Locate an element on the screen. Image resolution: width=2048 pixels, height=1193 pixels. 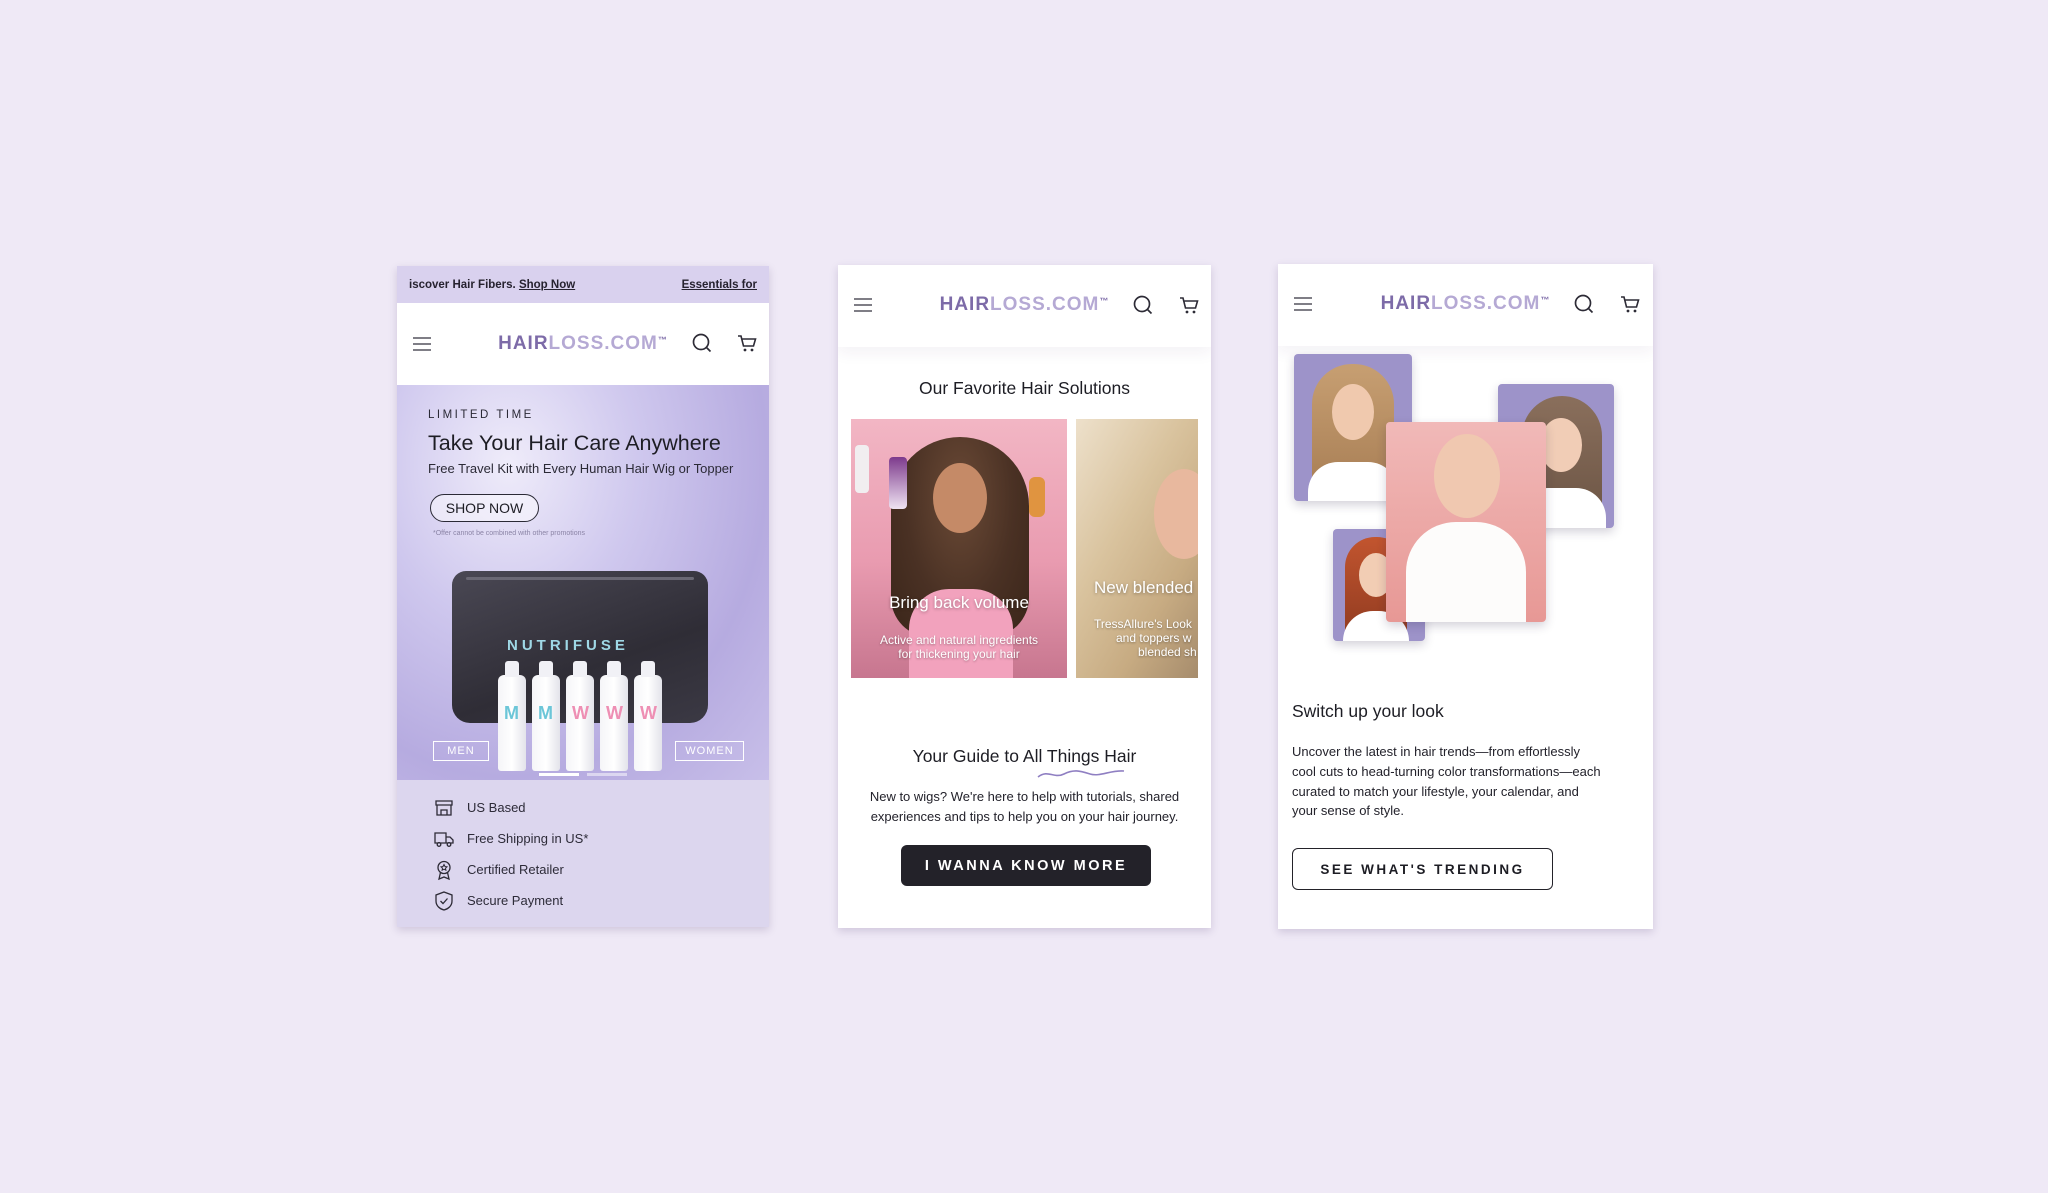
feature-us-based: US Based is located at coordinates (583, 807).